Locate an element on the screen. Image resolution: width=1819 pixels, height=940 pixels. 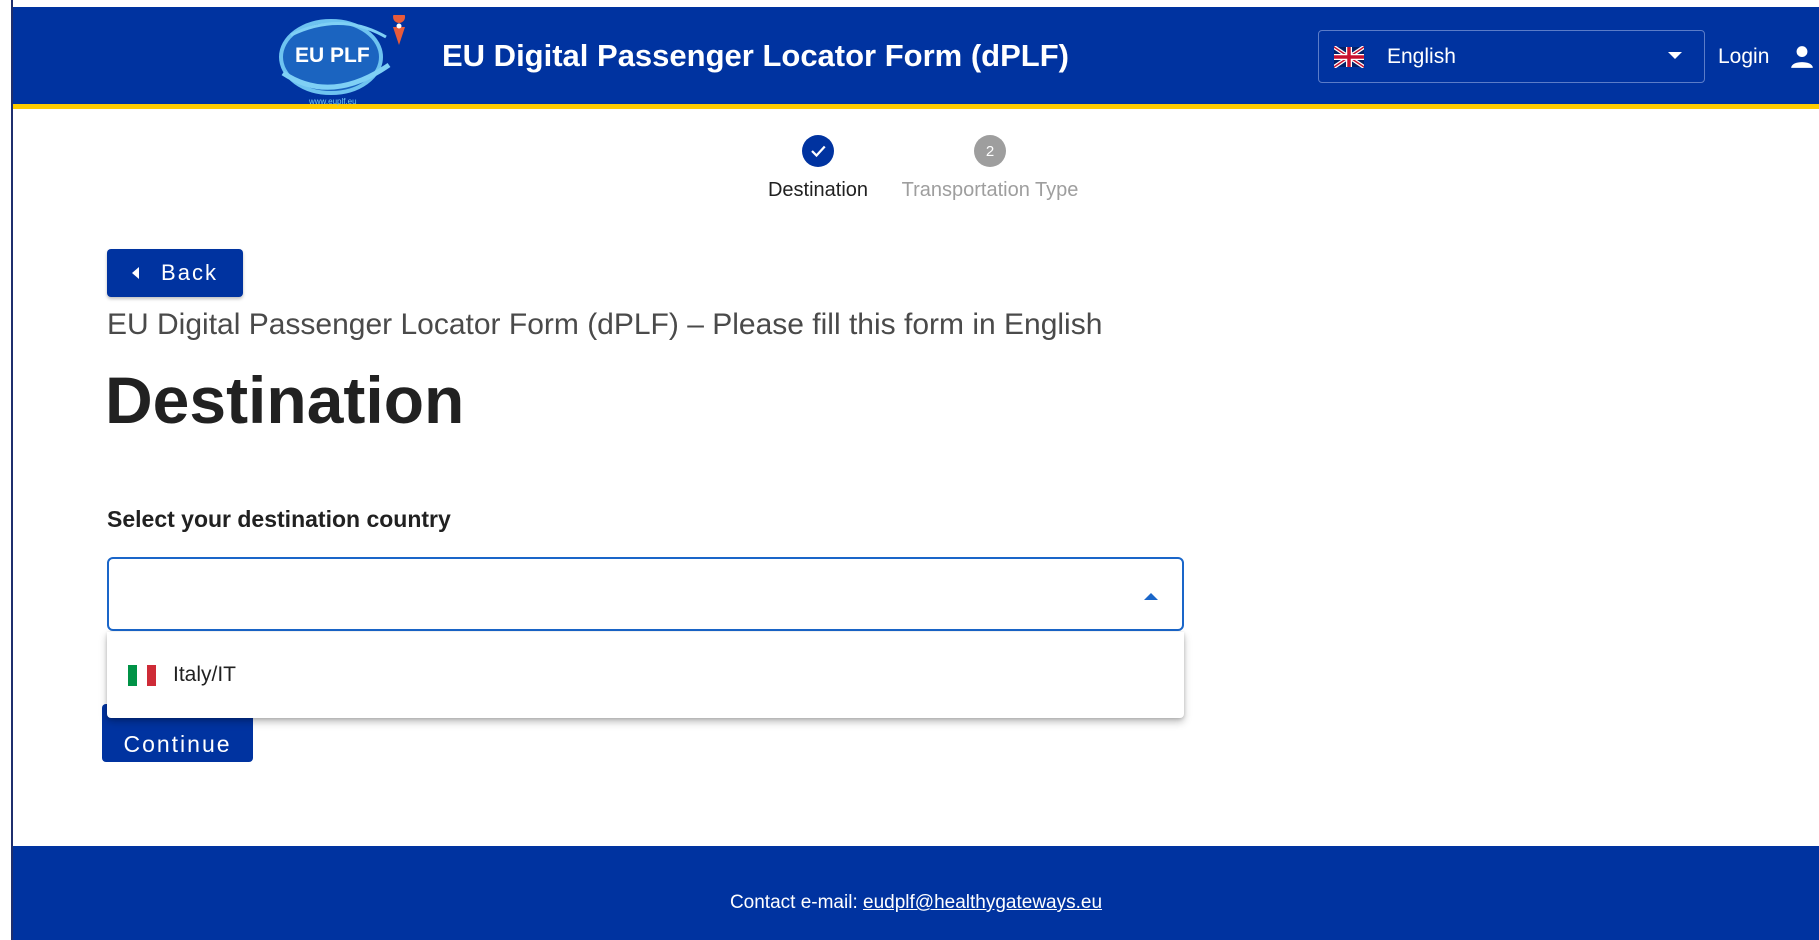
contact-email-link: eudplf@healthygateways.eu is located at coordinates (982, 902).